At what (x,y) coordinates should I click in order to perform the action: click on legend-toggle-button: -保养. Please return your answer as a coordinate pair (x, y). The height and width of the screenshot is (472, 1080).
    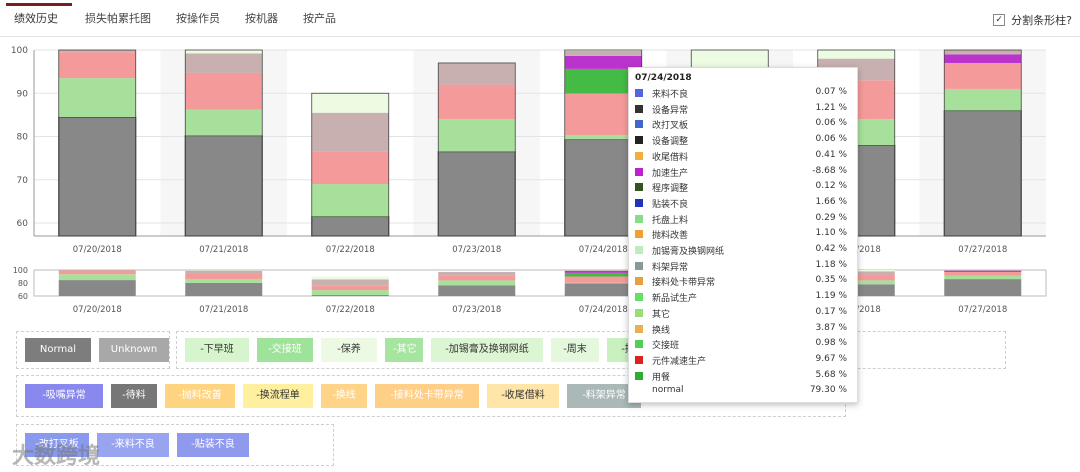
    Looking at the image, I should click on (349, 350).